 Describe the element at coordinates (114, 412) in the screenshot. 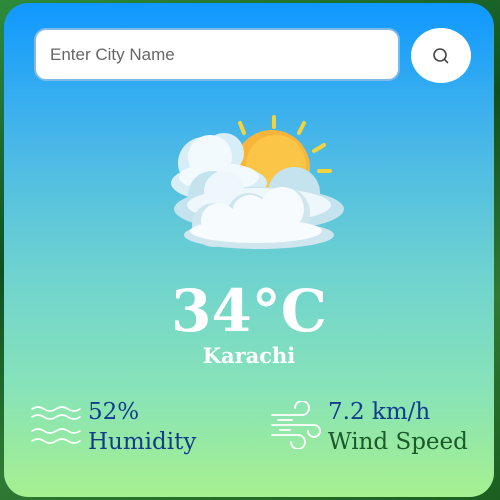

I see `humidity-value: 52%` at that location.